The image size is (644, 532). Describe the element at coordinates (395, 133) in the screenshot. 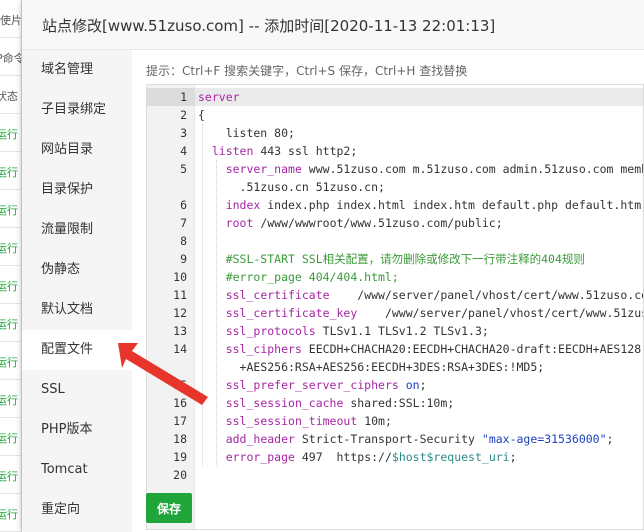

I see `code-line: 3 listen 80;` at that location.